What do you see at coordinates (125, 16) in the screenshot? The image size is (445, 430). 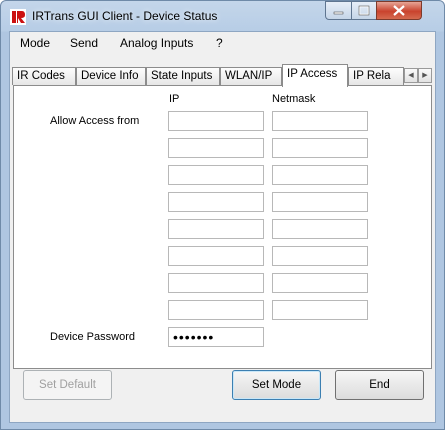 I see `window-title: IRTrans GUI Client - Device Status` at bounding box center [125, 16].